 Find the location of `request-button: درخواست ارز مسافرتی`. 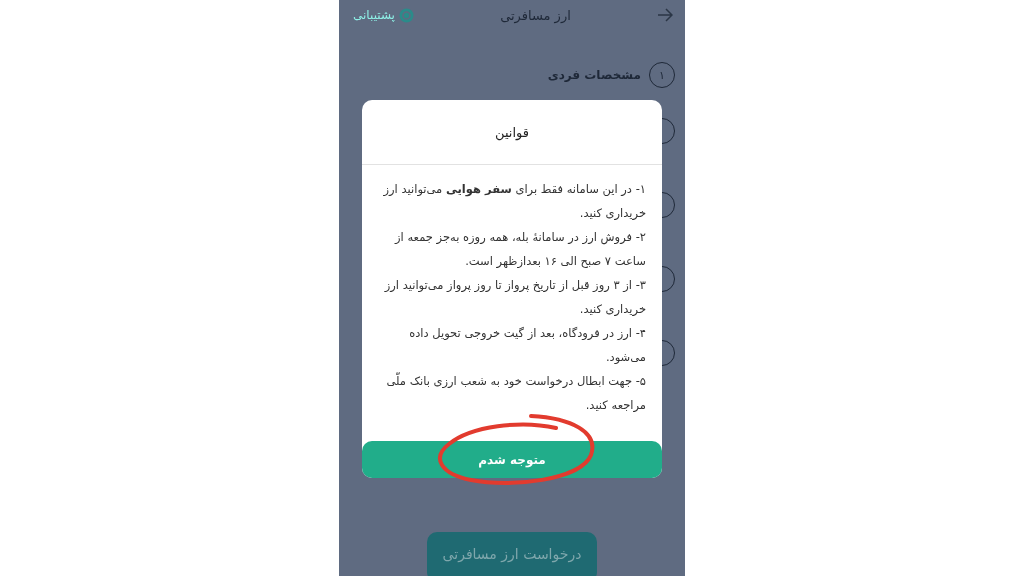

request-button: درخواست ارز مسافرتی is located at coordinates (512, 554).